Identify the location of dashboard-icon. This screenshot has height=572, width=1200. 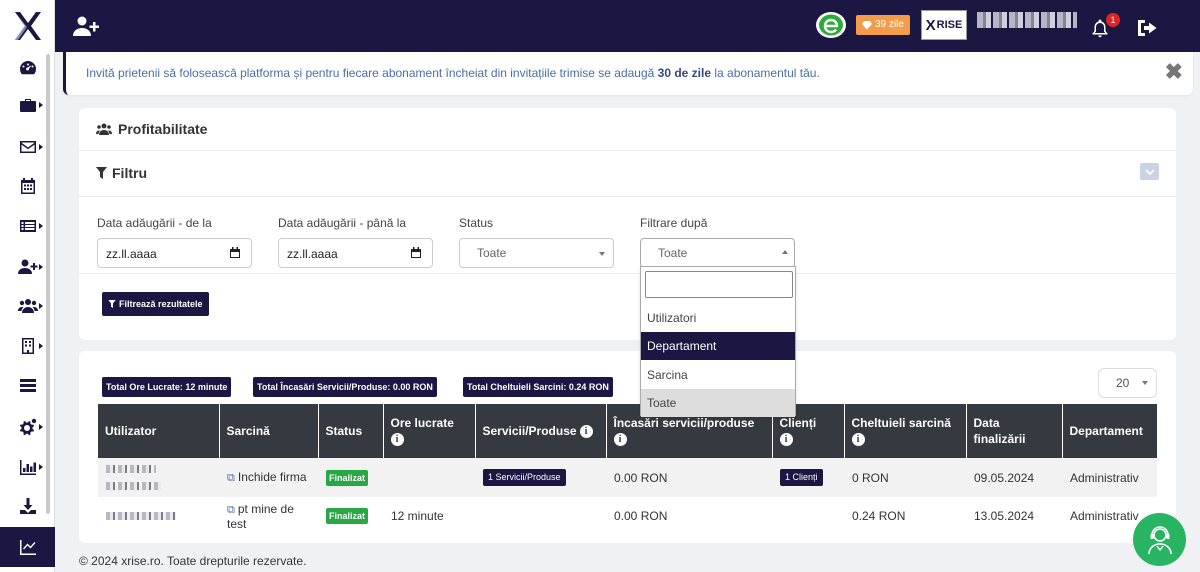
(27, 68).